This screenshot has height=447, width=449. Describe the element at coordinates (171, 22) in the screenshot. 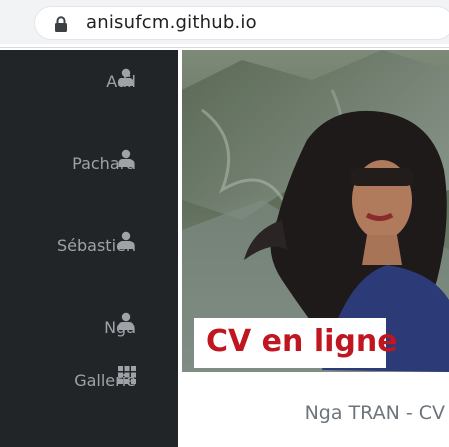

I see `url-text: anisufcm.github.io` at that location.